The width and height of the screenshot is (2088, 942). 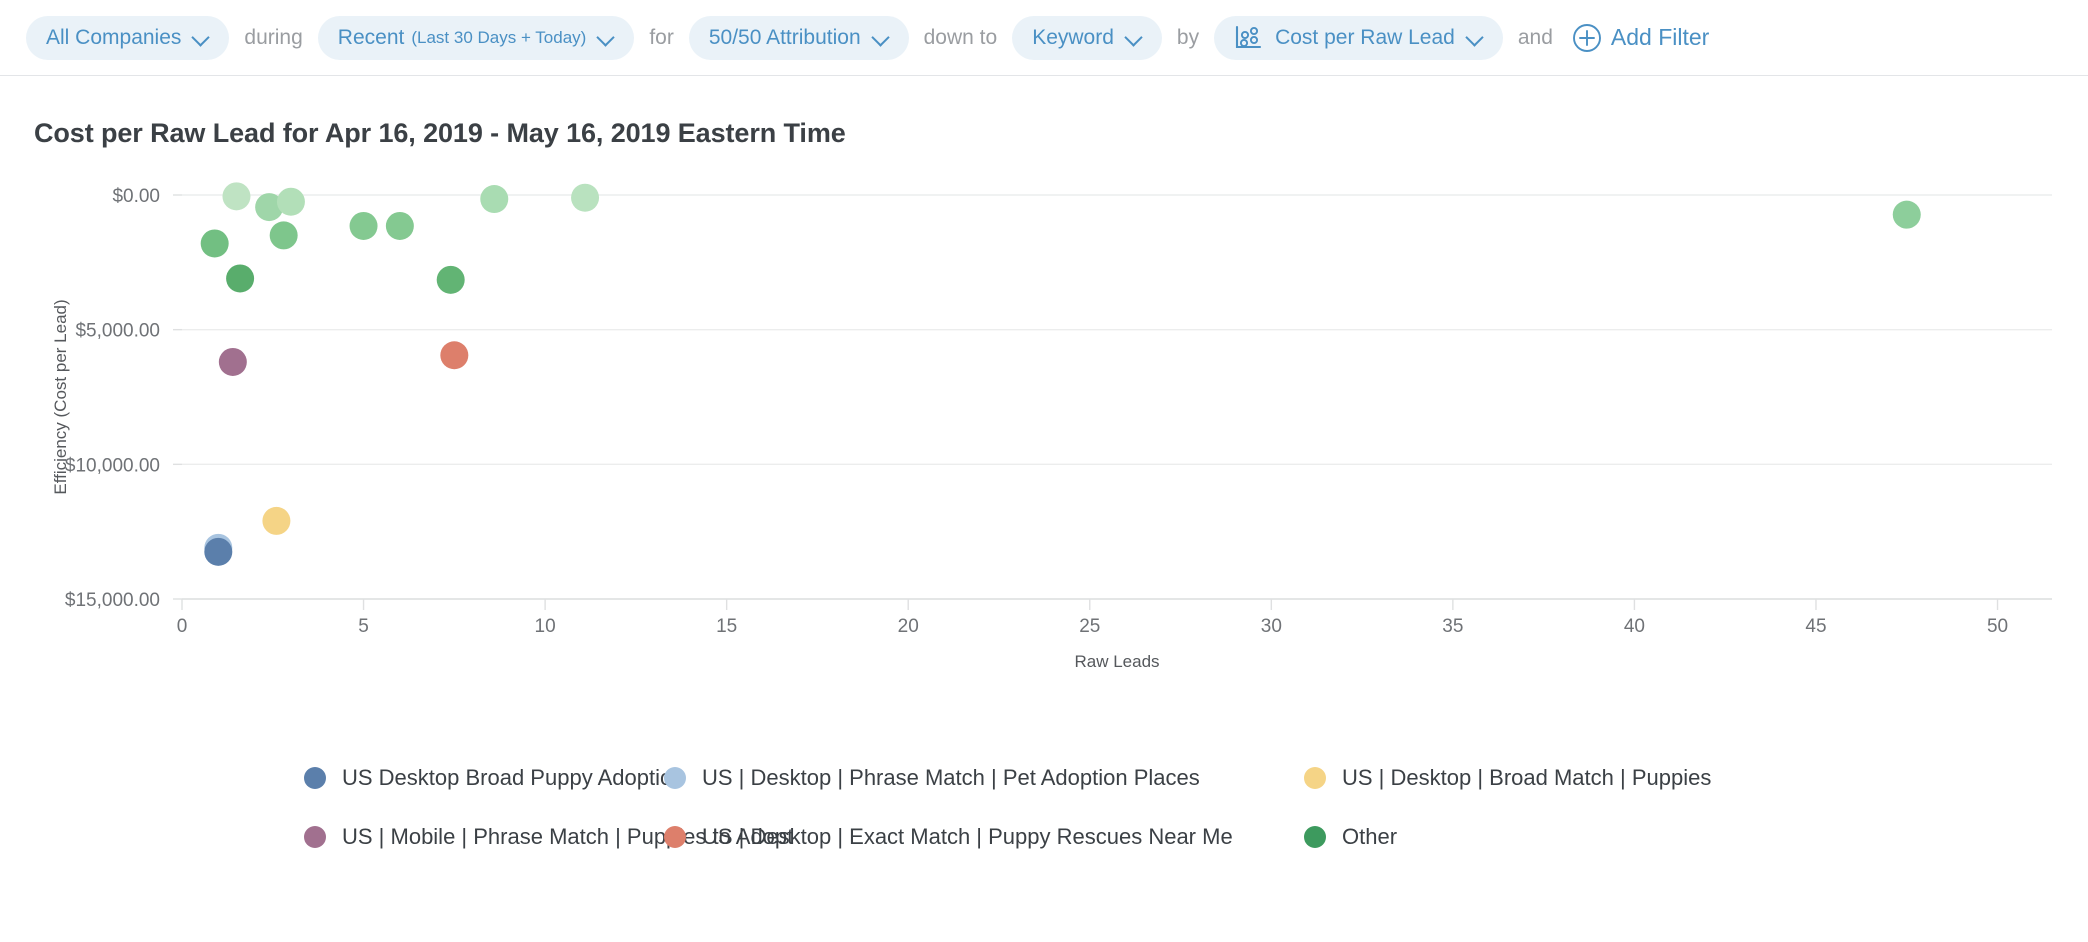 What do you see at coordinates (117, 331) in the screenshot?
I see `y-axis-tick-label: $5,000.00` at bounding box center [117, 331].